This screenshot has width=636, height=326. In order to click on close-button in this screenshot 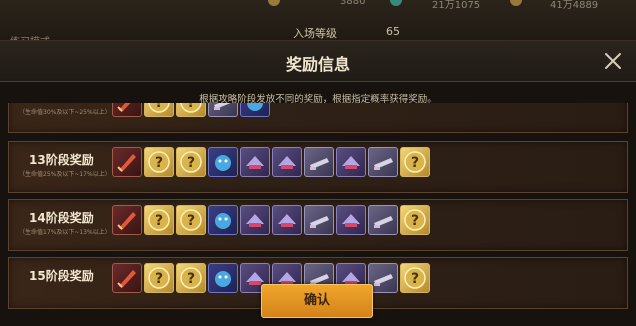, I will do `click(613, 61)`.